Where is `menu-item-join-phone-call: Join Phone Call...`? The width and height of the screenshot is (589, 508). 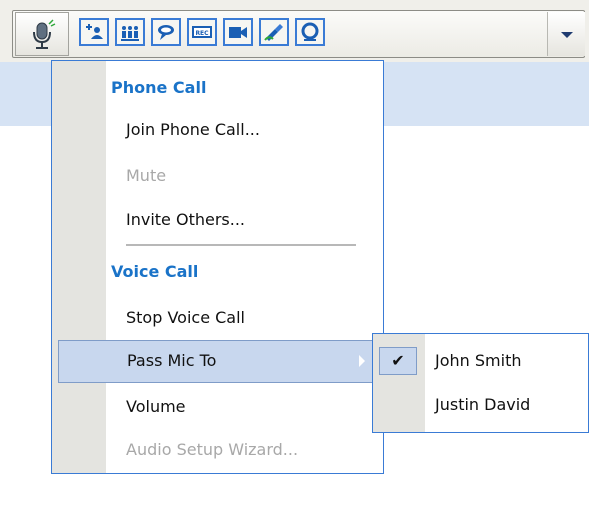
menu-item-join-phone-call: Join Phone Call... is located at coordinates (217, 130).